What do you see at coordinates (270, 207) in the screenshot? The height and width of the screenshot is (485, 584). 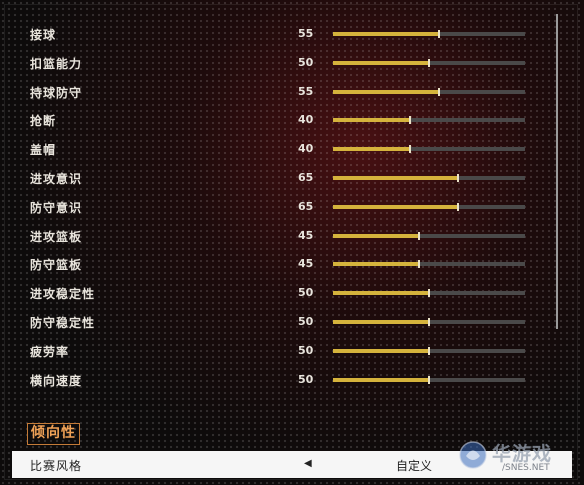 I see `attribute-row: 防守意识 65` at bounding box center [270, 207].